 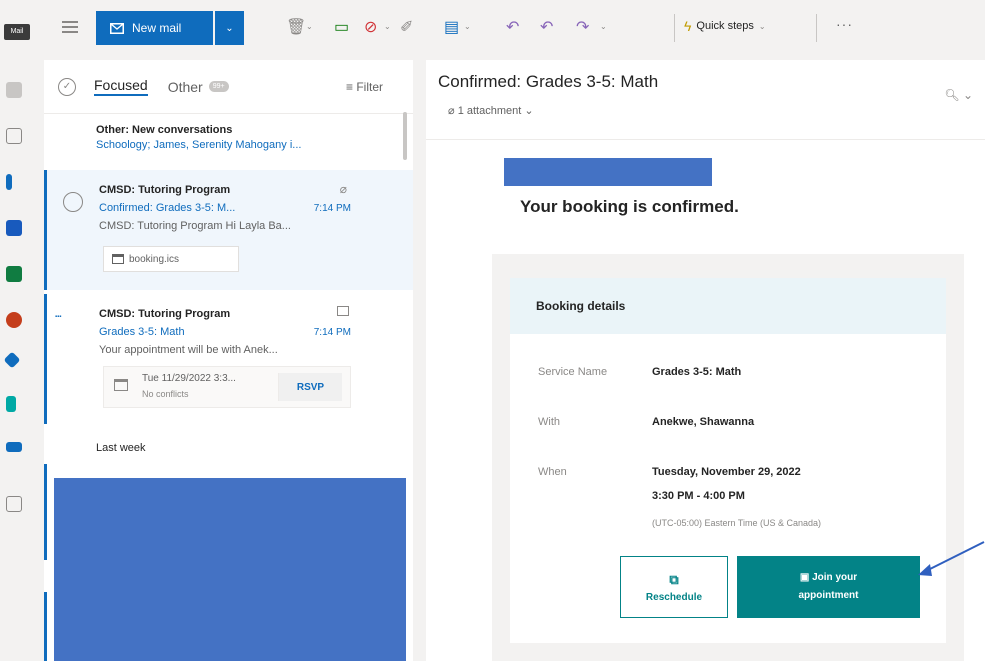 I want to click on filter-button: ≡ Filter, so click(x=364, y=87).